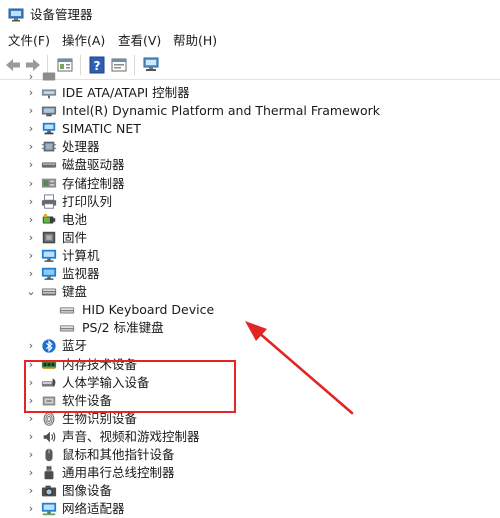  Describe the element at coordinates (75, 292) in the screenshot. I see `tree-item-label: 键盘` at that location.